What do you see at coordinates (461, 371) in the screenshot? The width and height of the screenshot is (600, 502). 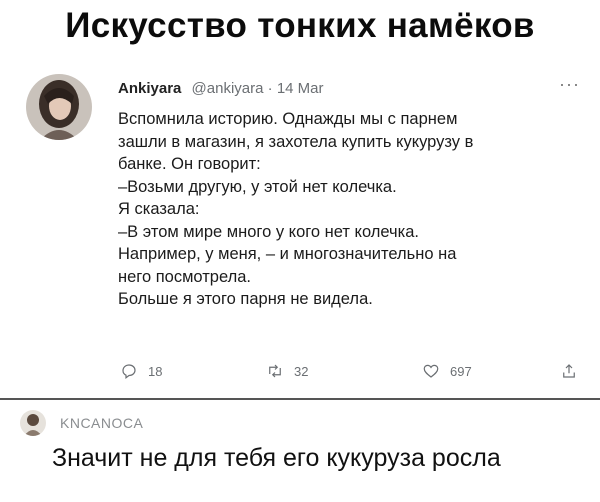 I see `like-count: 697` at bounding box center [461, 371].